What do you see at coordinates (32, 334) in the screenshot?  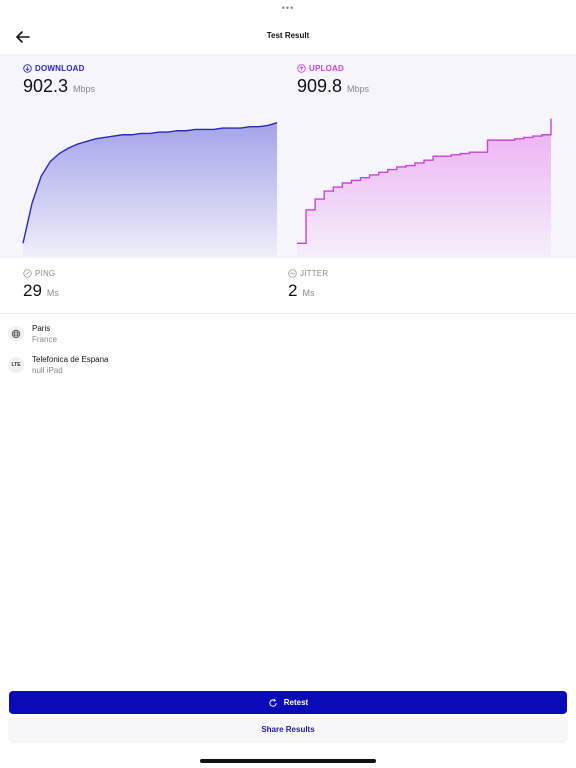 I see `server-location-row: Paris France` at bounding box center [32, 334].